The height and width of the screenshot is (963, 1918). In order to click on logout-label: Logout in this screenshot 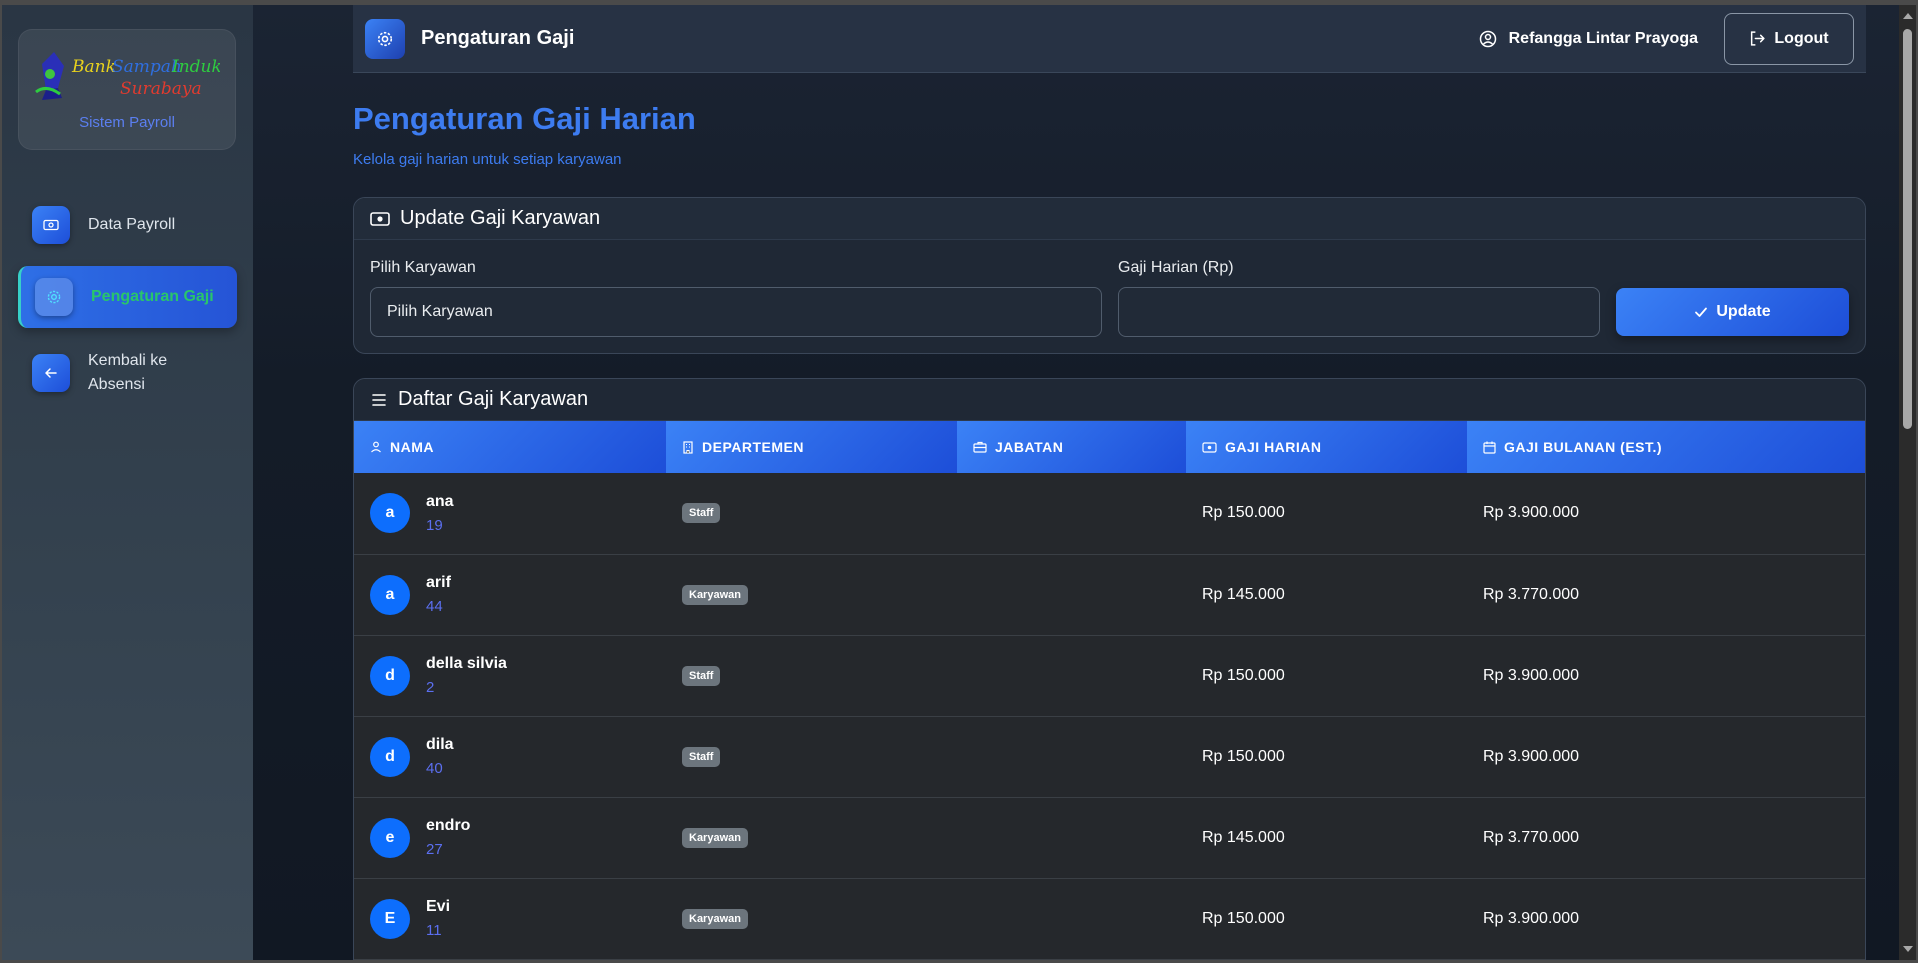, I will do `click(1801, 38)`.